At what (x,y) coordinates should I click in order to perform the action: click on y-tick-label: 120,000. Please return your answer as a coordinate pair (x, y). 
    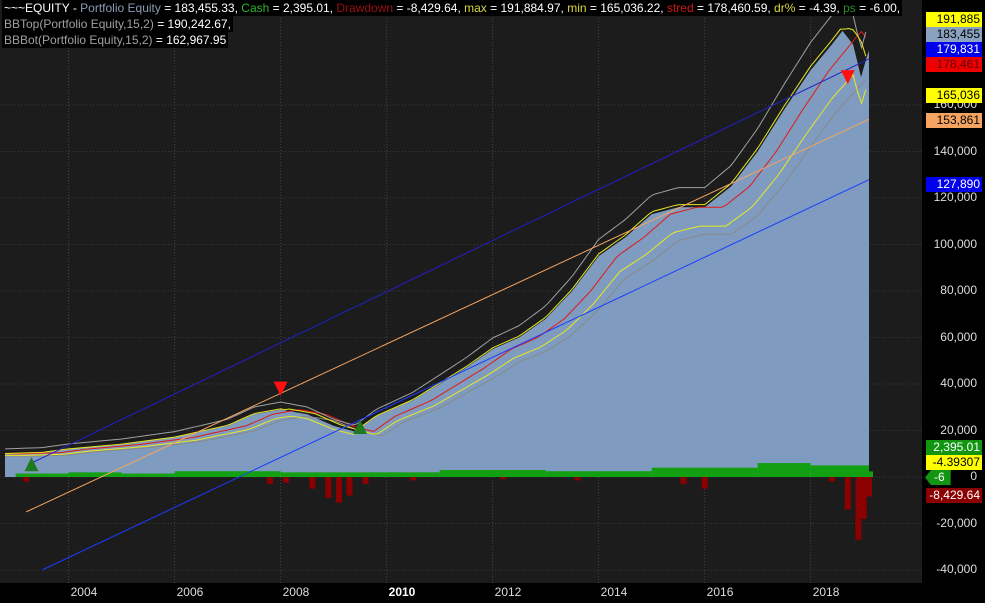
    Looking at the image, I should click on (955, 197).